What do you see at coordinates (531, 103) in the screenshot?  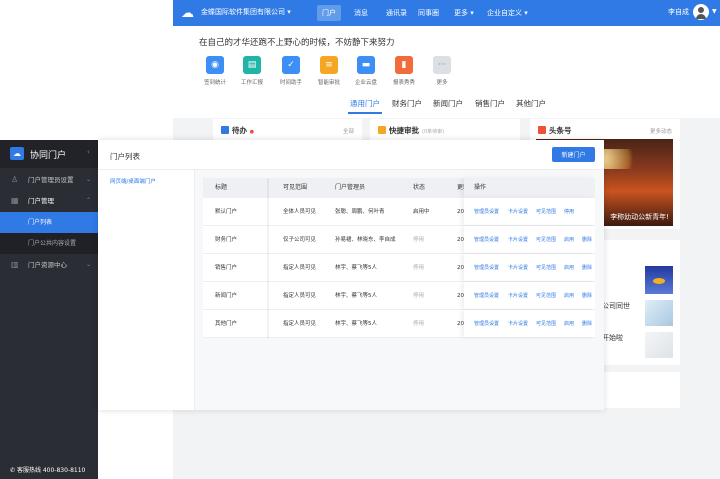 I see `tab-other-portal: 其他门户` at bounding box center [531, 103].